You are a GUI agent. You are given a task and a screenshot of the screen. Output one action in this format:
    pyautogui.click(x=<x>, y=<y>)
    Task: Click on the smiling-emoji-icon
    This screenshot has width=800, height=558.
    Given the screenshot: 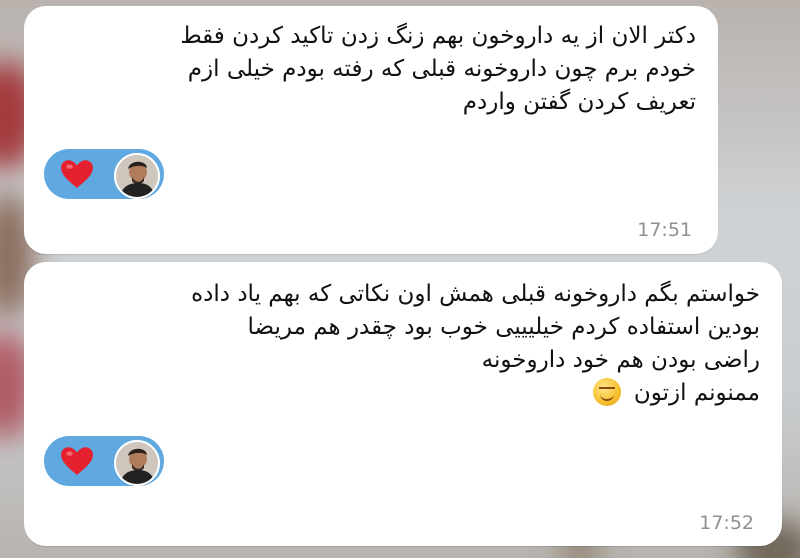 What is the action you would take?
    pyautogui.click(x=606, y=392)
    